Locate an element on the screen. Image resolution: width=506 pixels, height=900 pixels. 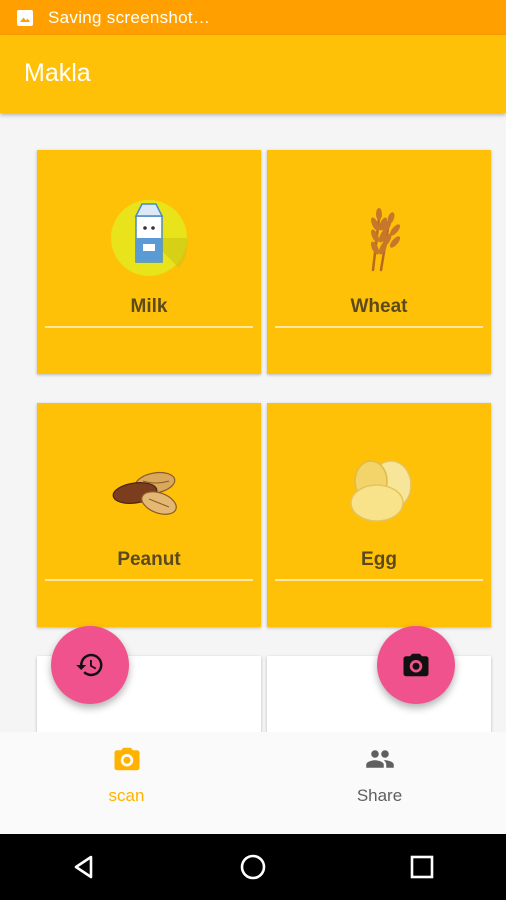
card-label: Milk is located at coordinates (149, 306).